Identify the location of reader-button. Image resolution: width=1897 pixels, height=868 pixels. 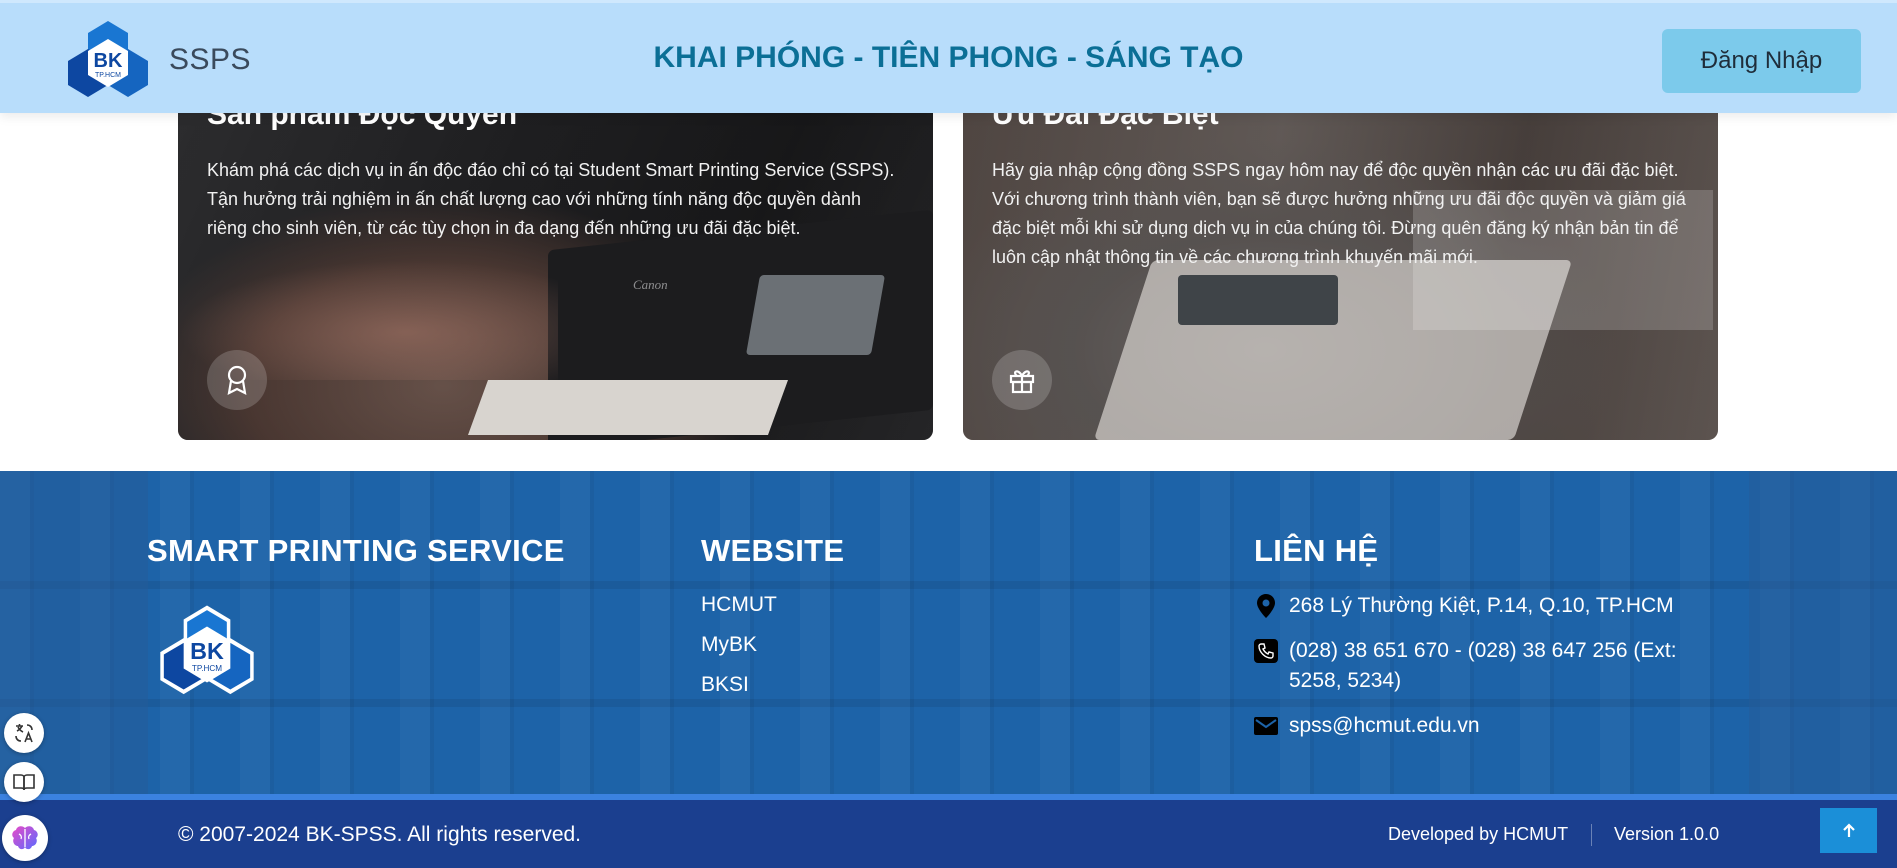
(24, 782).